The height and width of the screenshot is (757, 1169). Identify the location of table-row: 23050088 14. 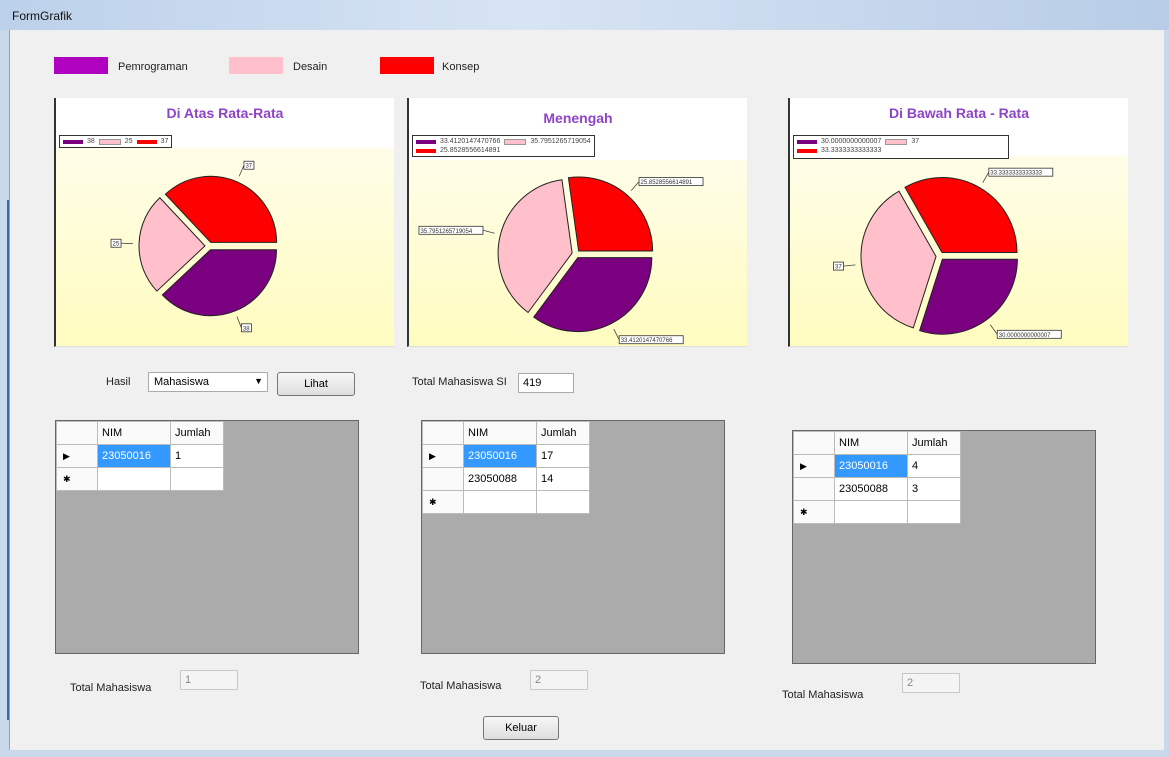
(506, 479).